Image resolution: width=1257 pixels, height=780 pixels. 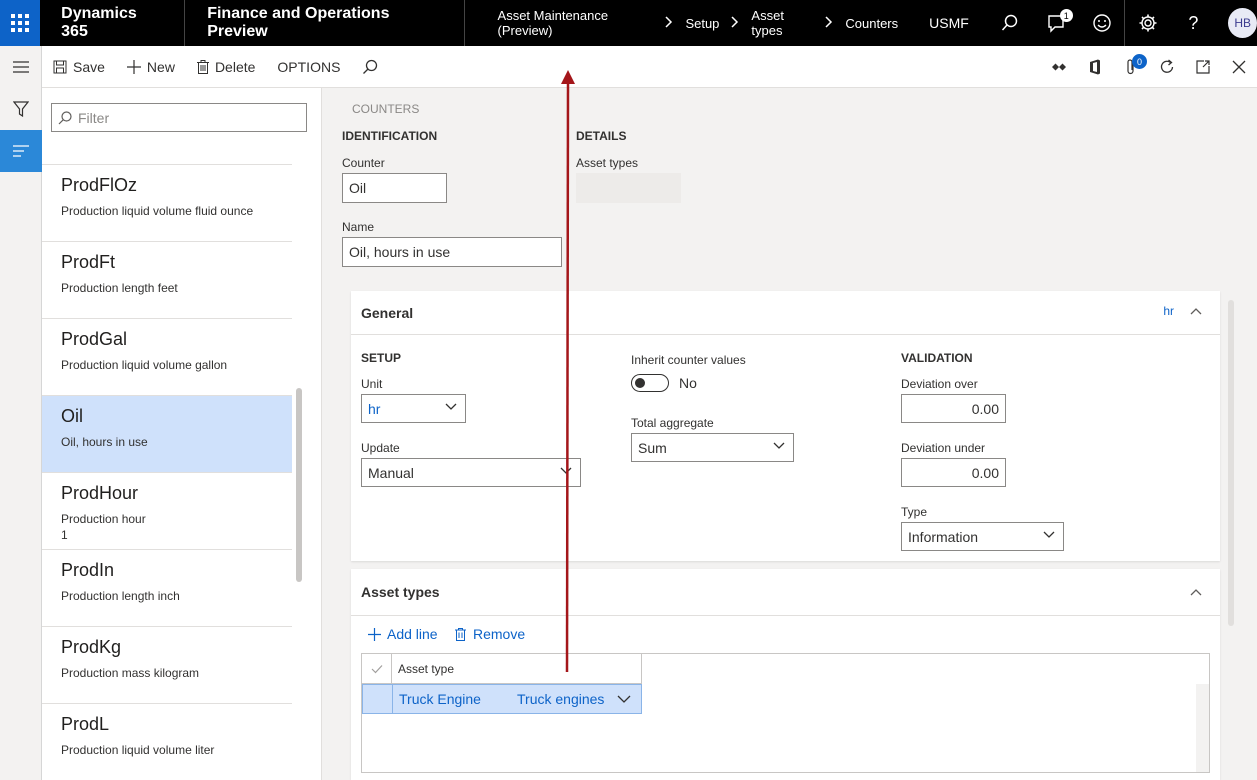 What do you see at coordinates (167, 433) in the screenshot?
I see `list-item-selected: Oil Oil, hours in use` at bounding box center [167, 433].